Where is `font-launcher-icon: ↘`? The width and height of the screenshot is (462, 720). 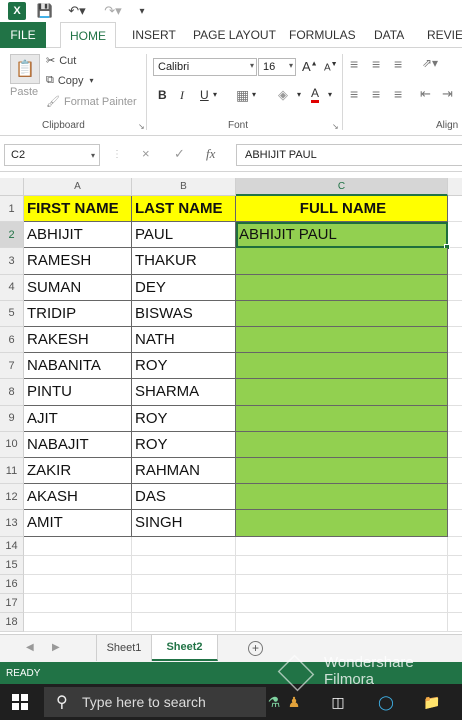
font-launcher-icon: ↘ is located at coordinates (335, 126).